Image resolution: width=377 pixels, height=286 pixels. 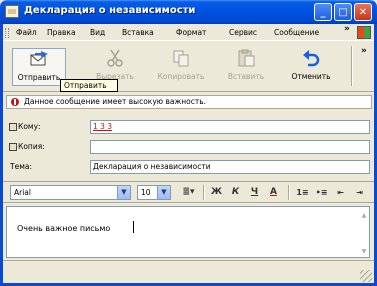 What do you see at coordinates (133, 227) in the screenshot?
I see `text-caret` at bounding box center [133, 227].